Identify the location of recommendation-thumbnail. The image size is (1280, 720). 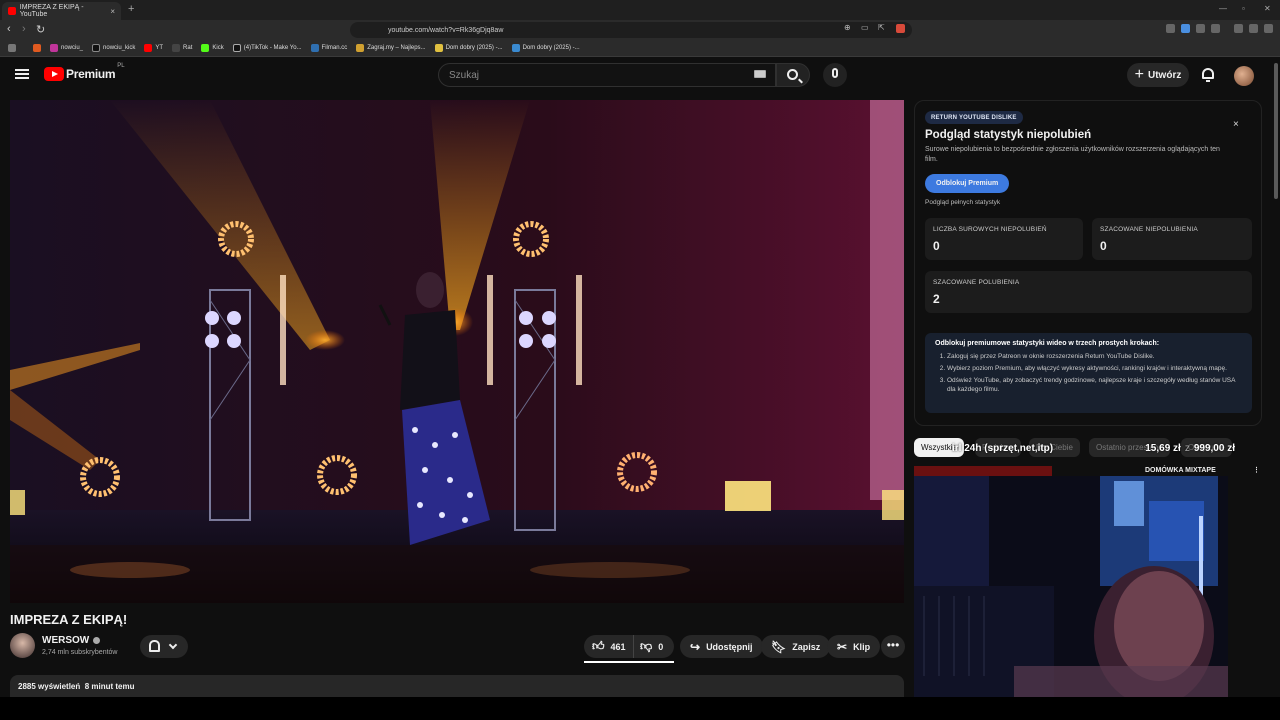
(983, 471).